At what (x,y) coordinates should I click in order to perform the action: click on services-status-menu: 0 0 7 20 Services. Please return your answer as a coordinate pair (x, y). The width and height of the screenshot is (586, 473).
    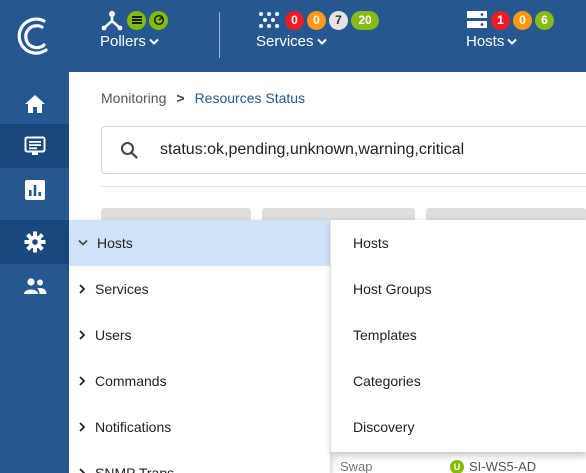
    Looking at the image, I should click on (317, 29).